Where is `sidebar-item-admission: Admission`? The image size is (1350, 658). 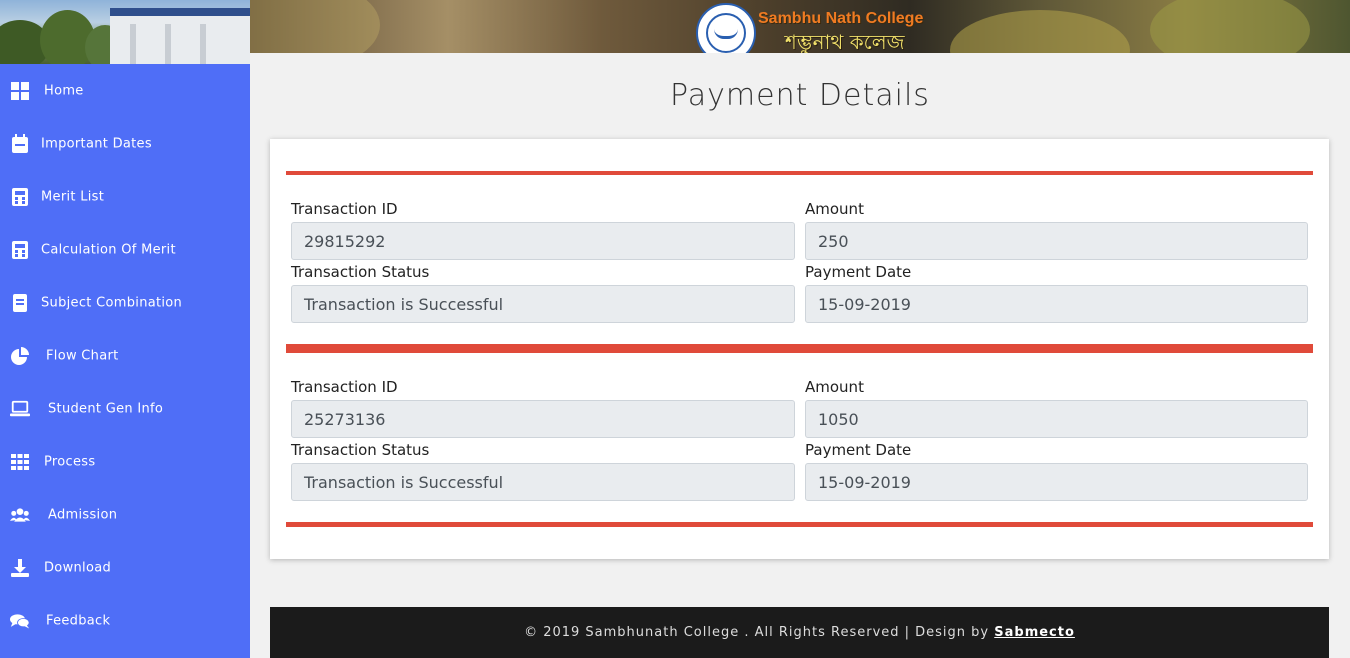 sidebar-item-admission: Admission is located at coordinates (125, 514).